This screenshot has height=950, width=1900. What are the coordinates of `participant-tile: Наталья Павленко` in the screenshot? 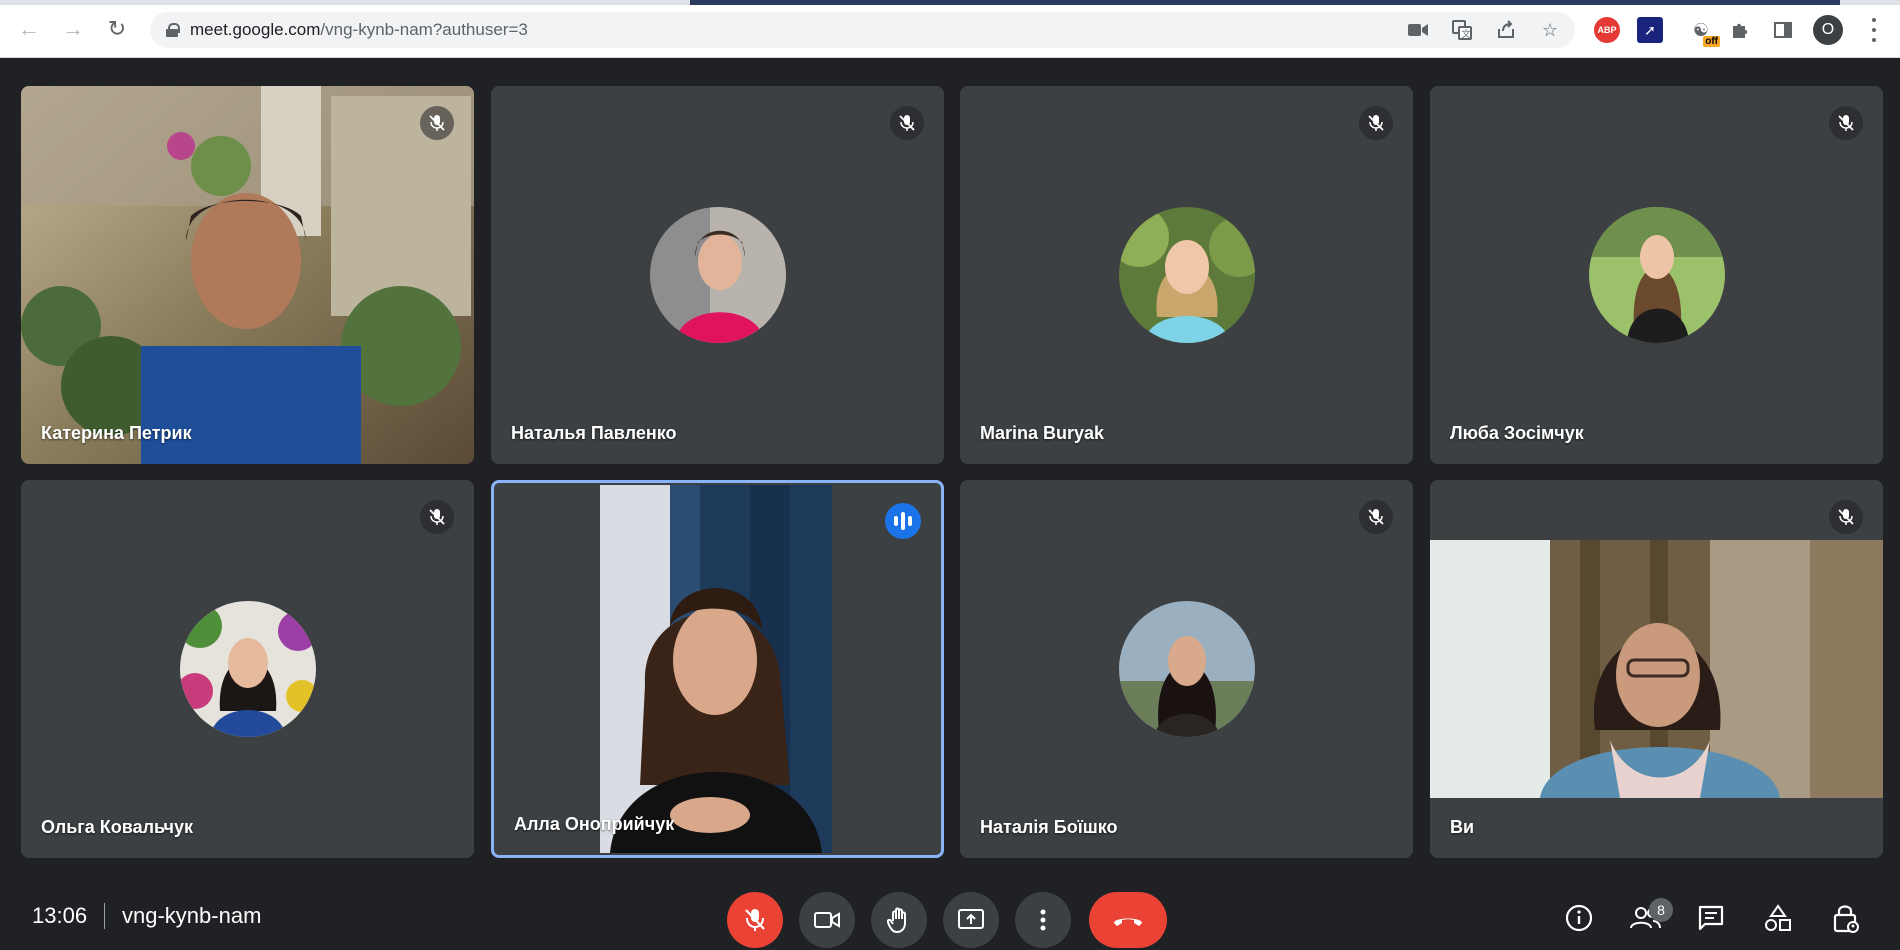 It's located at (717, 275).